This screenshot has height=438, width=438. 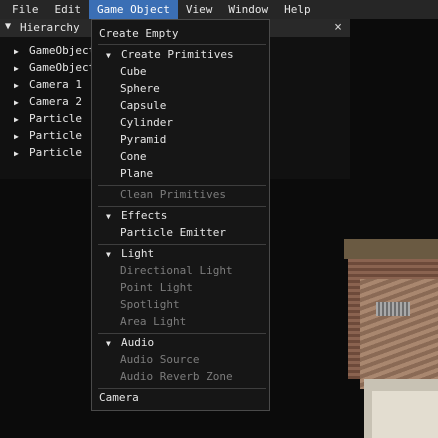 What do you see at coordinates (48, 85) in the screenshot?
I see `hierarchy-item: ▶ Camera 1` at bounding box center [48, 85].